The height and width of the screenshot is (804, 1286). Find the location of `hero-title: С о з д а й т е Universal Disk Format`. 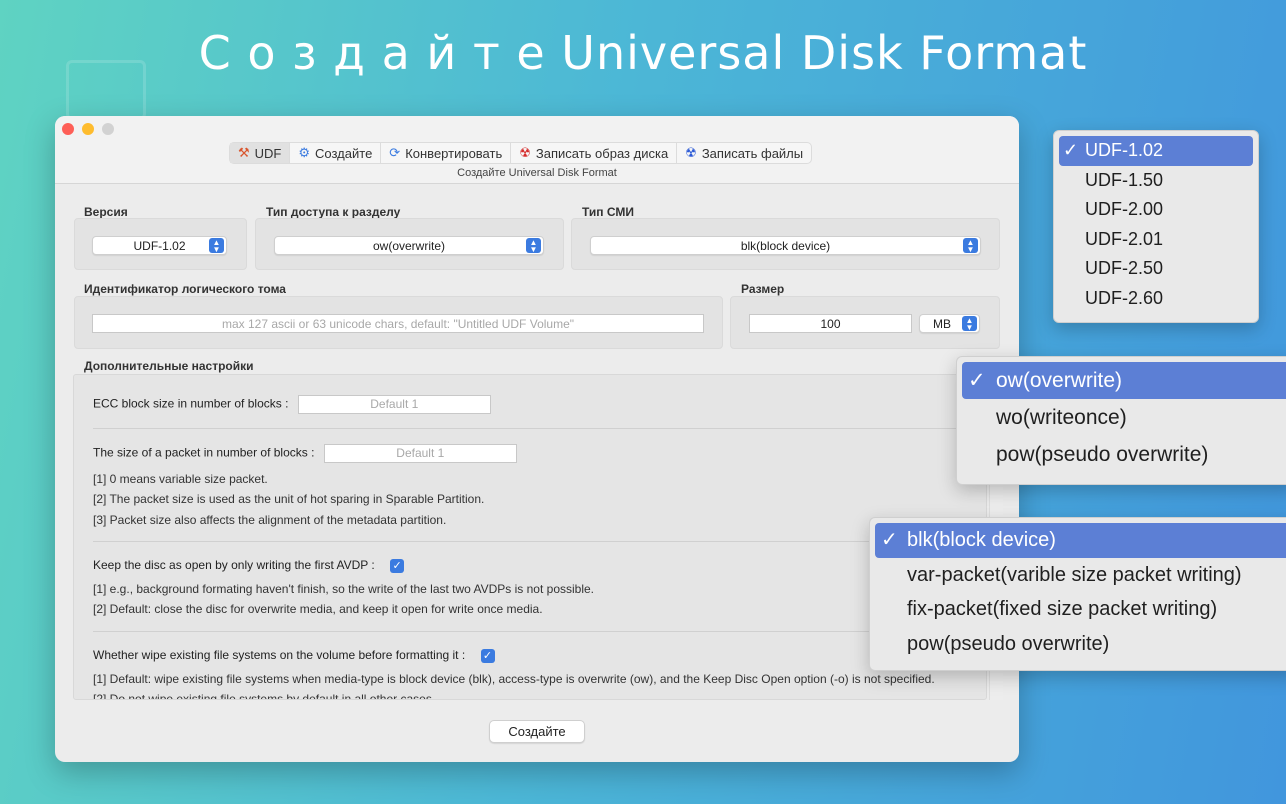

hero-title: С о з д а й т е Universal Disk Format is located at coordinates (643, 53).